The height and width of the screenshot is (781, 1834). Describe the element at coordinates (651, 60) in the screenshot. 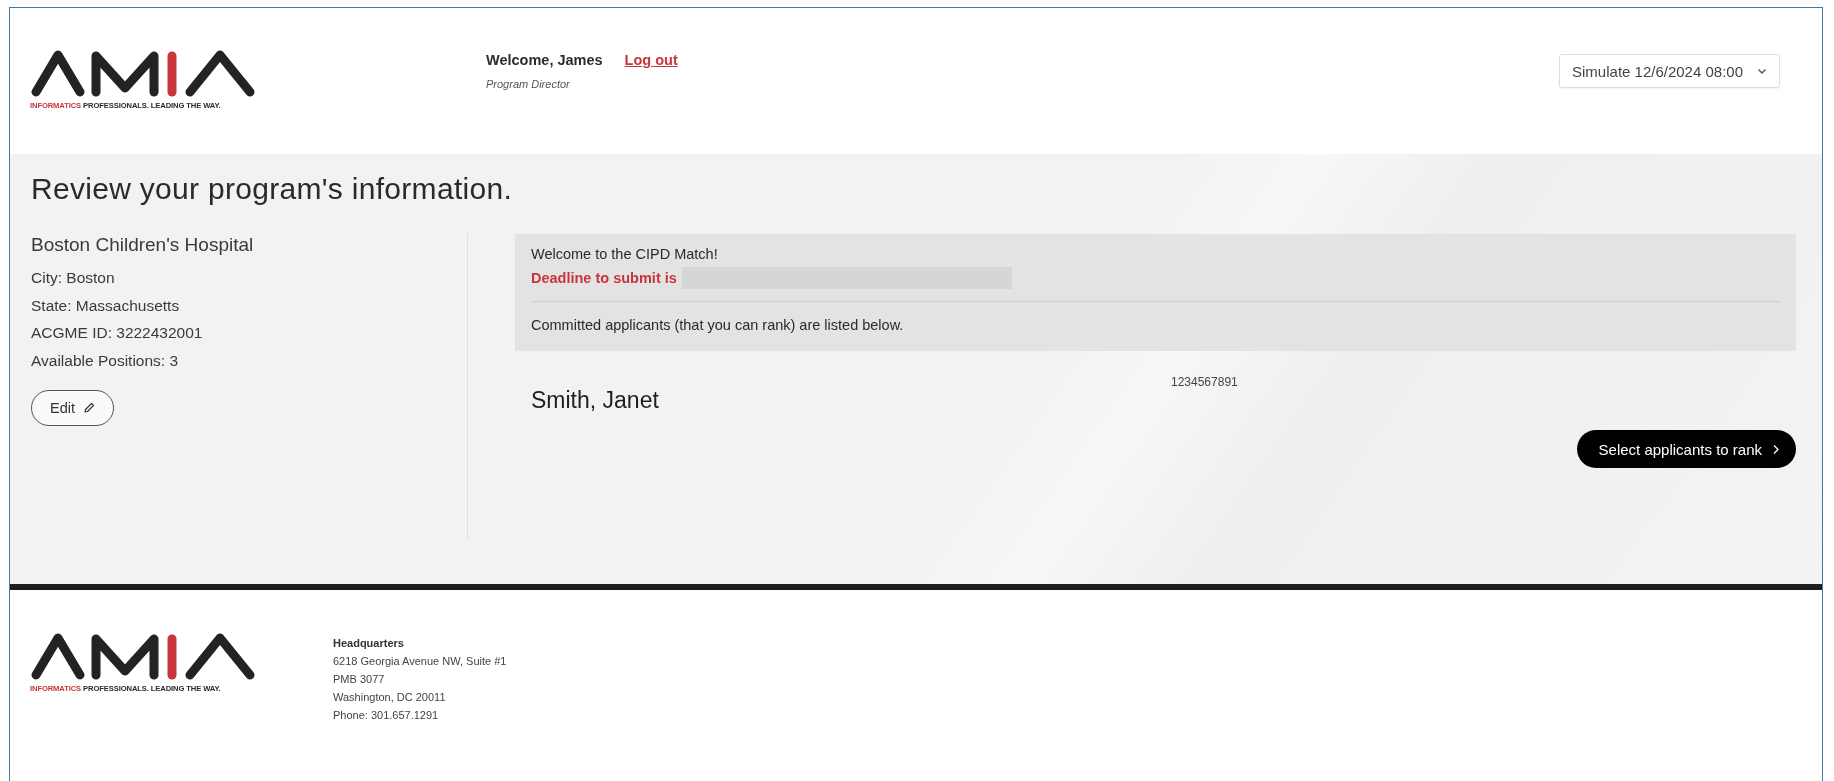

I see `logout-link: Log out` at that location.